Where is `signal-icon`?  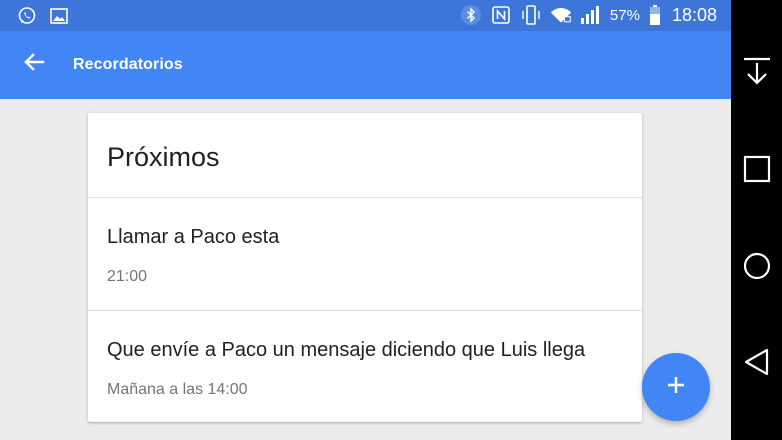
signal-icon is located at coordinates (591, 15).